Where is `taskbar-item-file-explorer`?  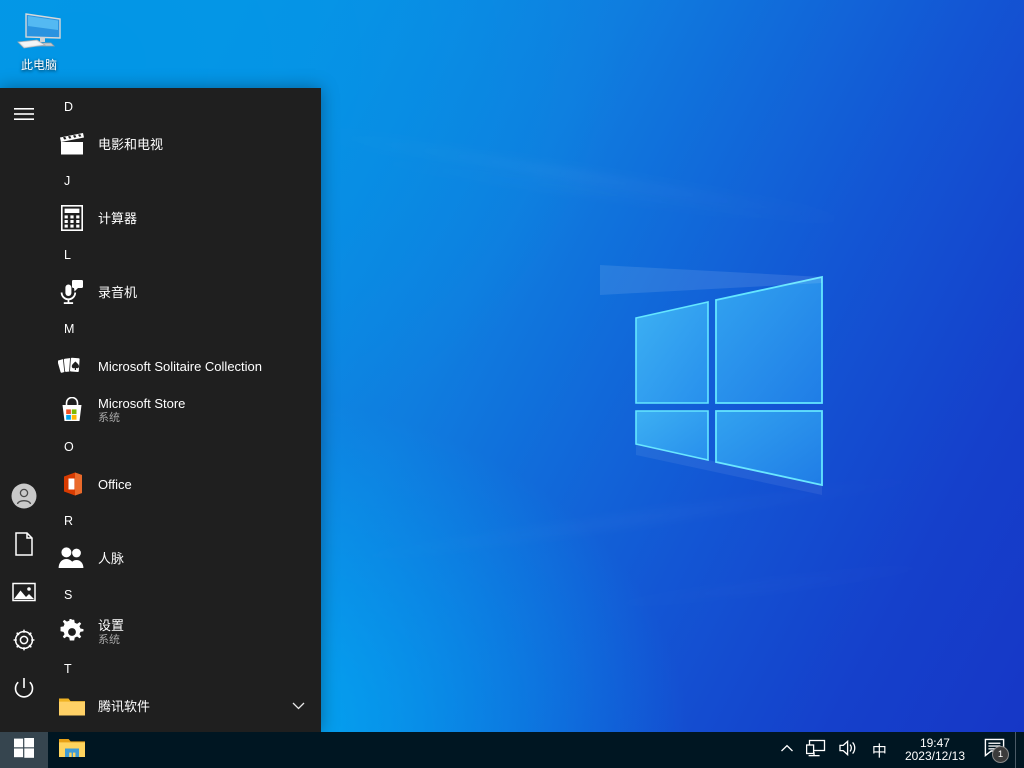 taskbar-item-file-explorer is located at coordinates (72, 750).